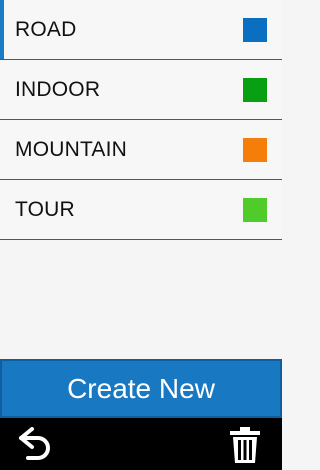  I want to click on bottom-toolbar, so click(141, 444).